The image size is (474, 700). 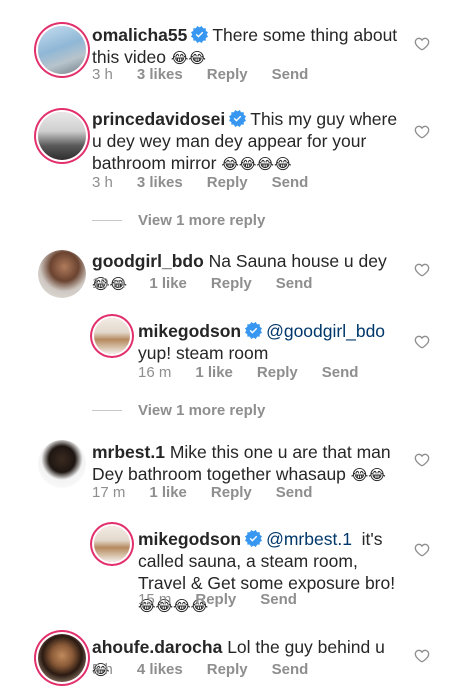 I want to click on timestamp: 16 m, so click(x=155, y=372).